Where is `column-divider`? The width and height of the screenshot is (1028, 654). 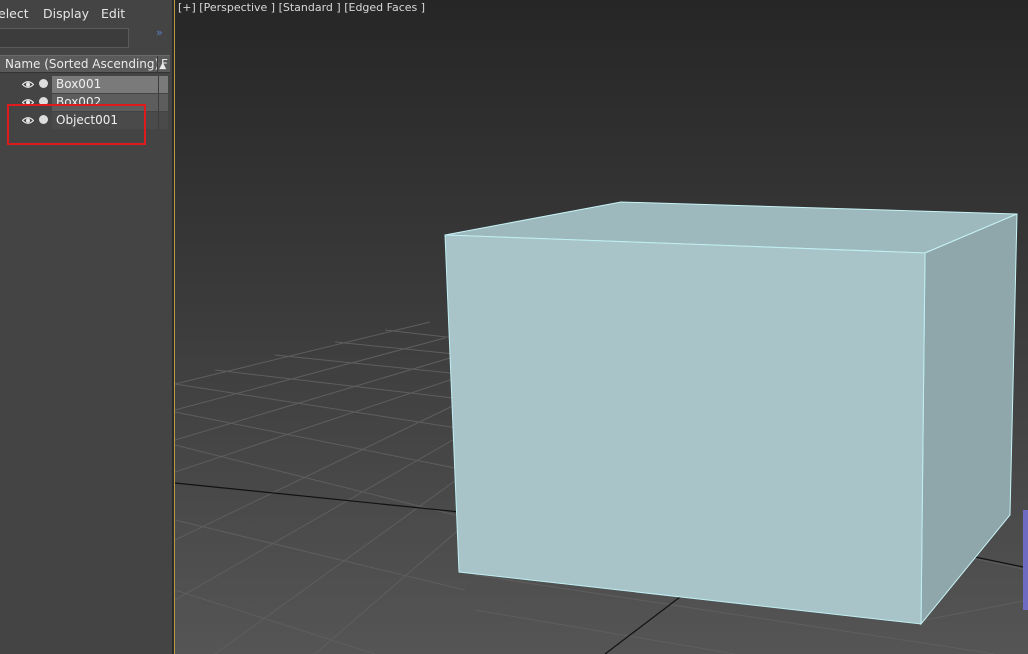
column-divider is located at coordinates (157, 64).